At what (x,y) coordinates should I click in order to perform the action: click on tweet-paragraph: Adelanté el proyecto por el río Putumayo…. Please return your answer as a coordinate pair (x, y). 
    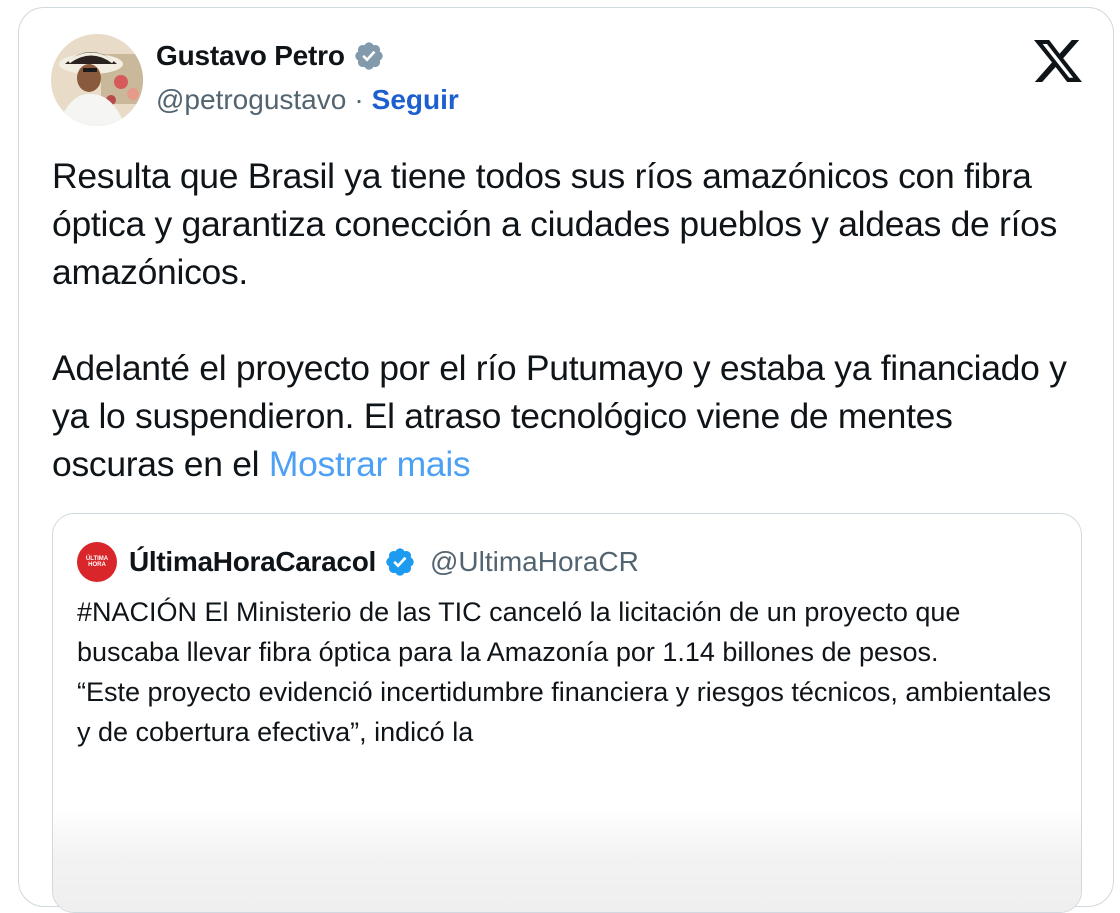
    Looking at the image, I should click on (567, 416).